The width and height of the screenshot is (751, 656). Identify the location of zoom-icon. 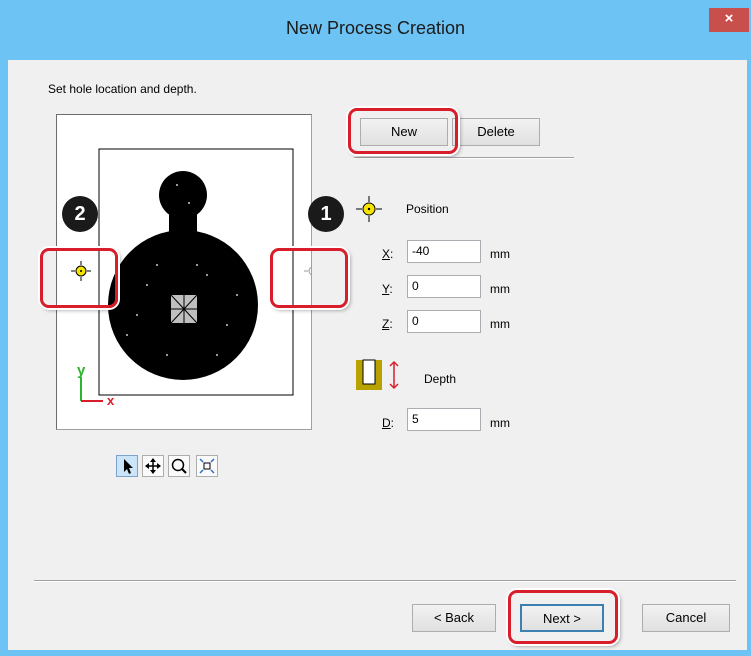
(179, 466).